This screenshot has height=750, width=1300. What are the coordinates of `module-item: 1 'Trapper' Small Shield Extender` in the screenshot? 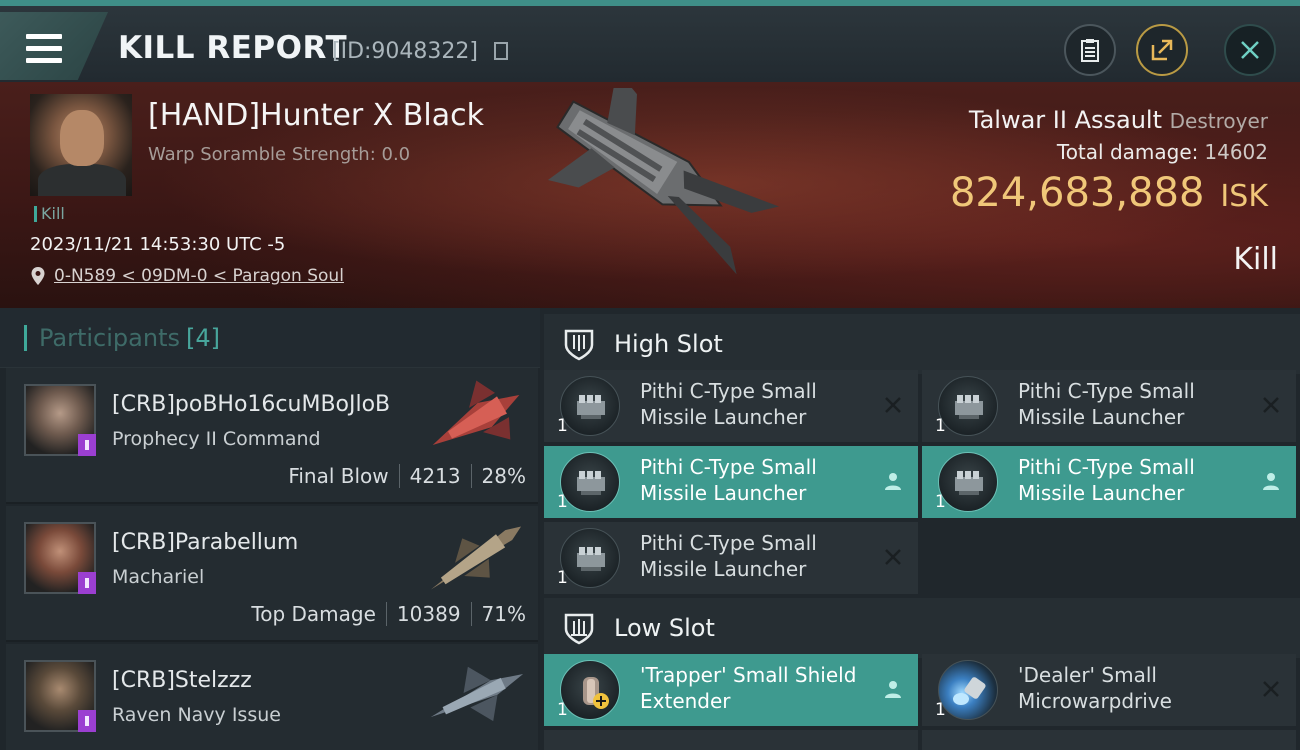 It's located at (731, 690).